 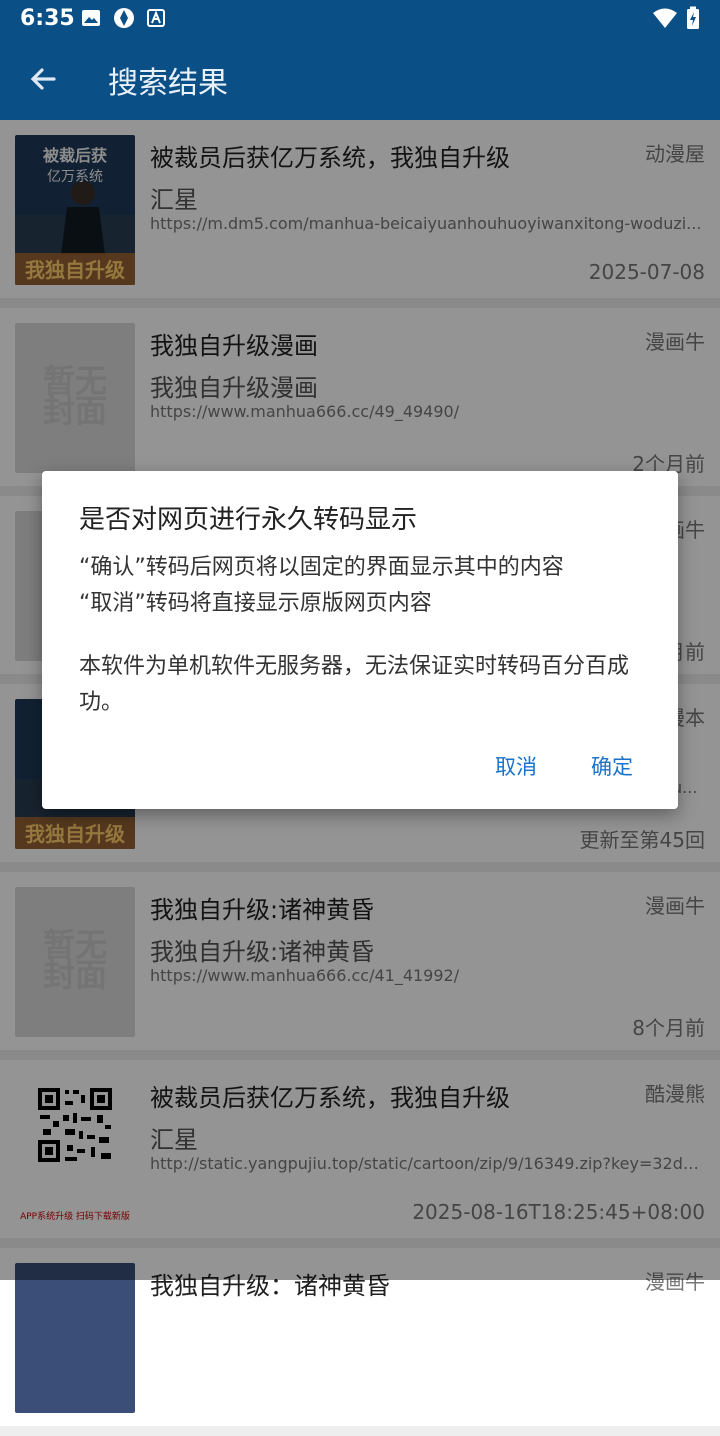 What do you see at coordinates (354, 684) in the screenshot?
I see `dialog-message-disclaimer: 本软件为单机软件无服务器，无法保证实时转码百分百成功。` at bounding box center [354, 684].